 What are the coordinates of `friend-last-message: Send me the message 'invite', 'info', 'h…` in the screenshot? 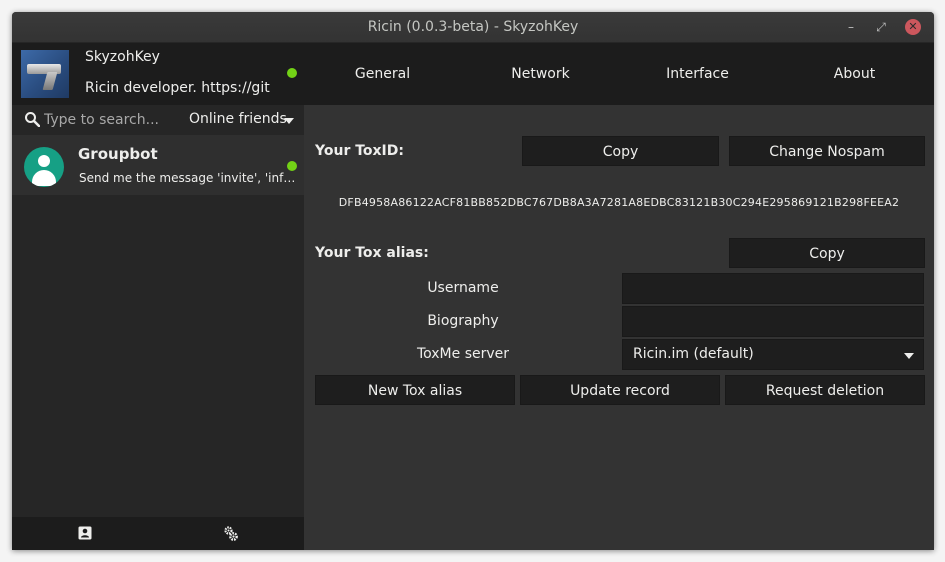 It's located at (188, 178).